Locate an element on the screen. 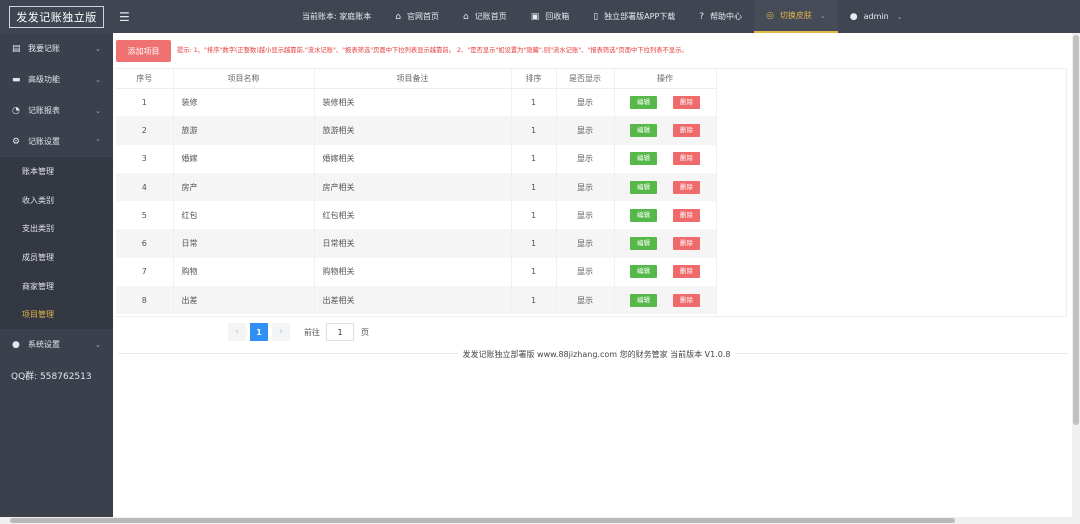 This screenshot has width=1080, height=524. sidebar-sub-member-manage: 成员管理 is located at coordinates (56, 257).